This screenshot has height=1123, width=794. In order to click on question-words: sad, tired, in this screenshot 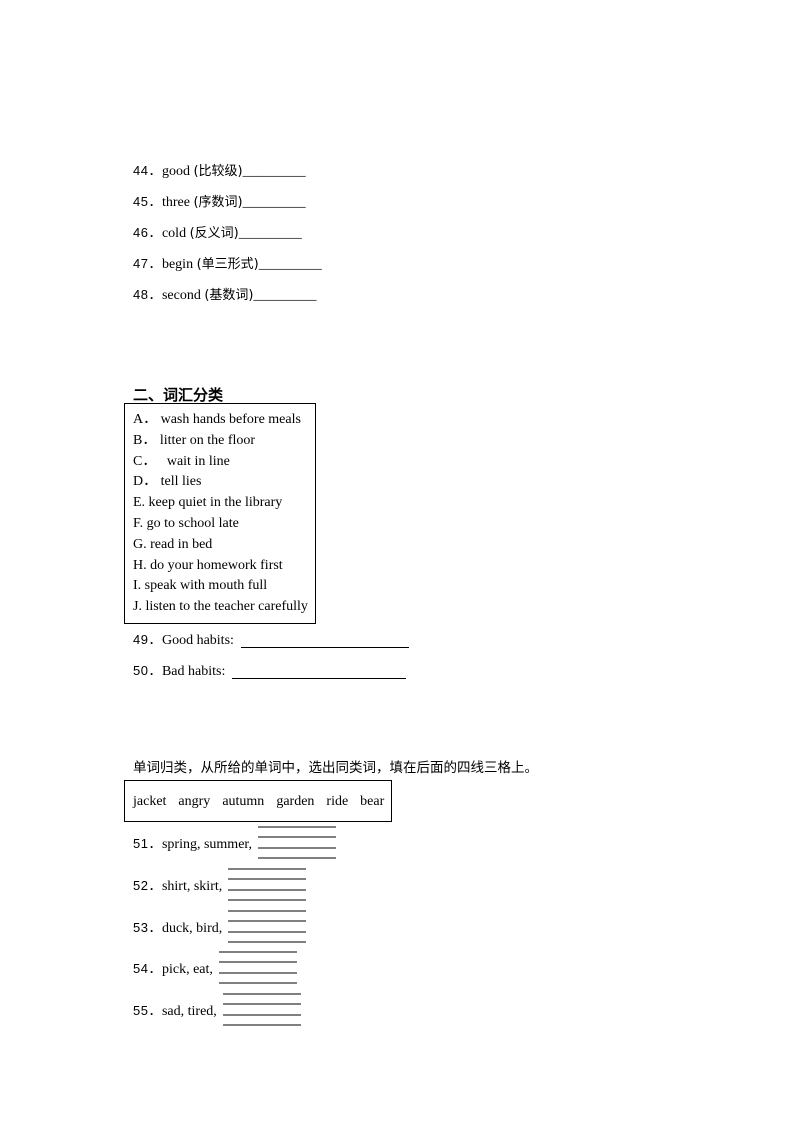, I will do `click(189, 1011)`.